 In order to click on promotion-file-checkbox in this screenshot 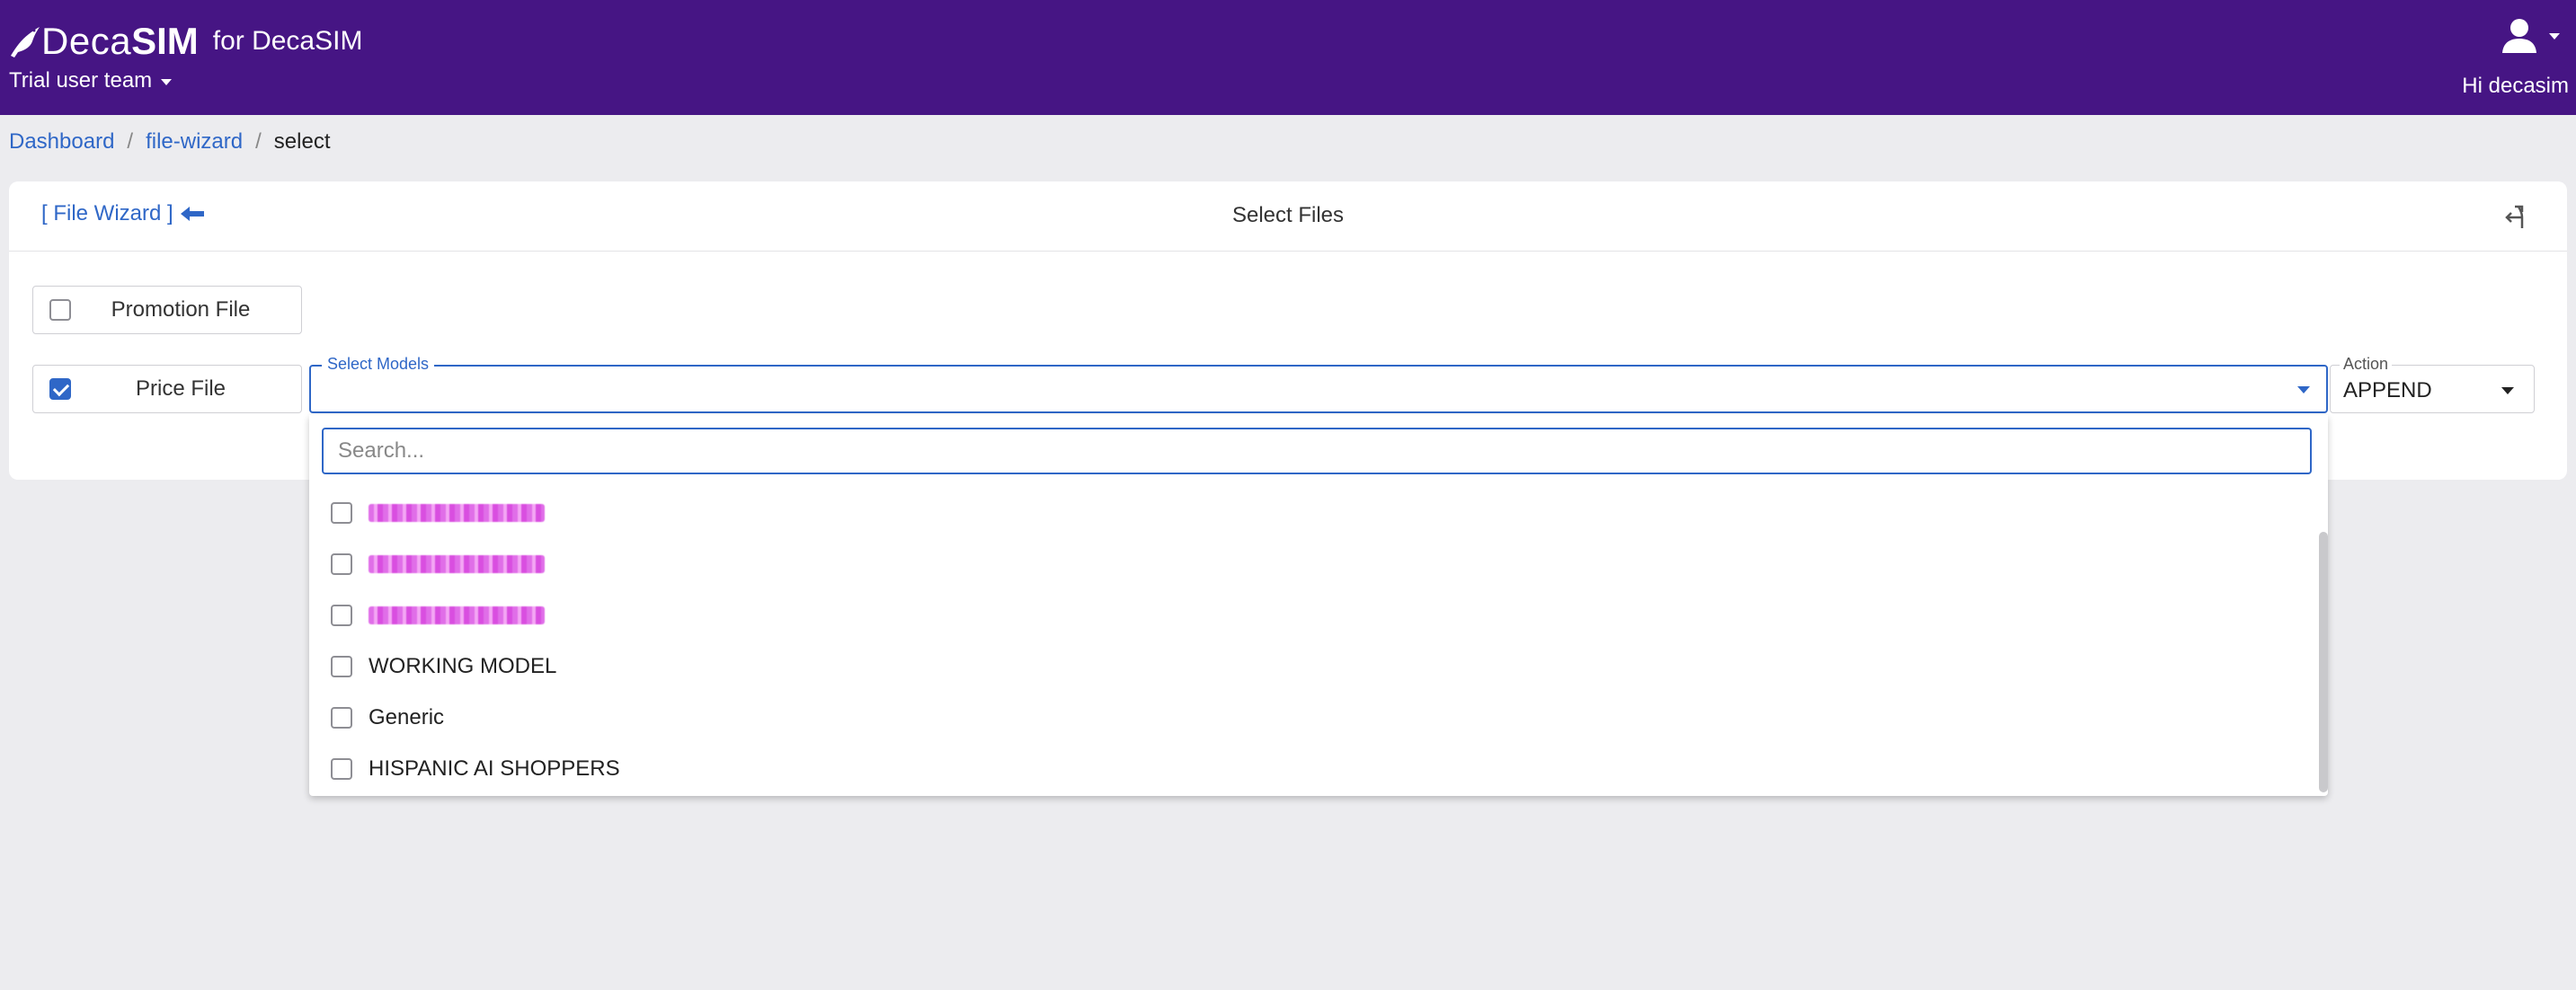, I will do `click(60, 310)`.